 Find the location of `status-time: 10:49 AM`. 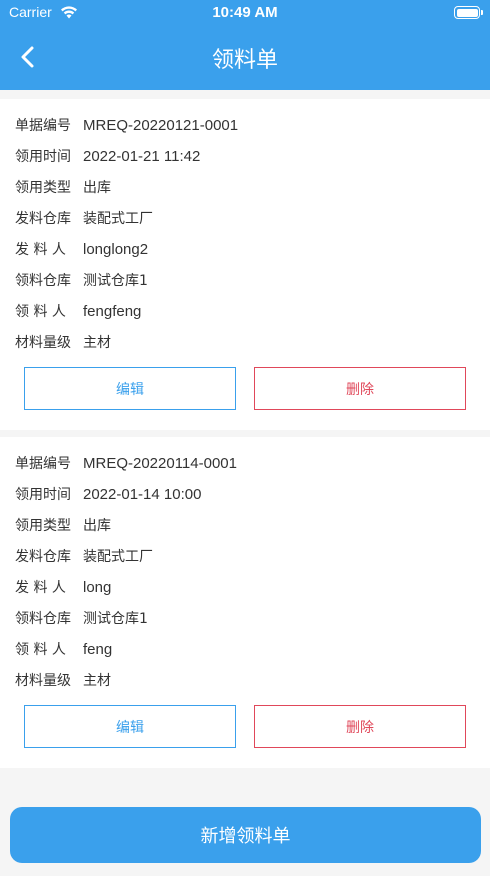

status-time: 10:49 AM is located at coordinates (245, 12).